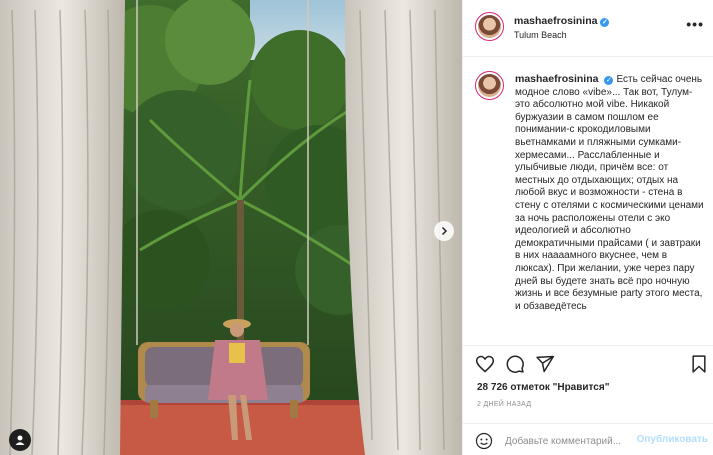 Image resolution: width=713 pixels, height=455 pixels. I want to click on next-photo-button, so click(444, 231).